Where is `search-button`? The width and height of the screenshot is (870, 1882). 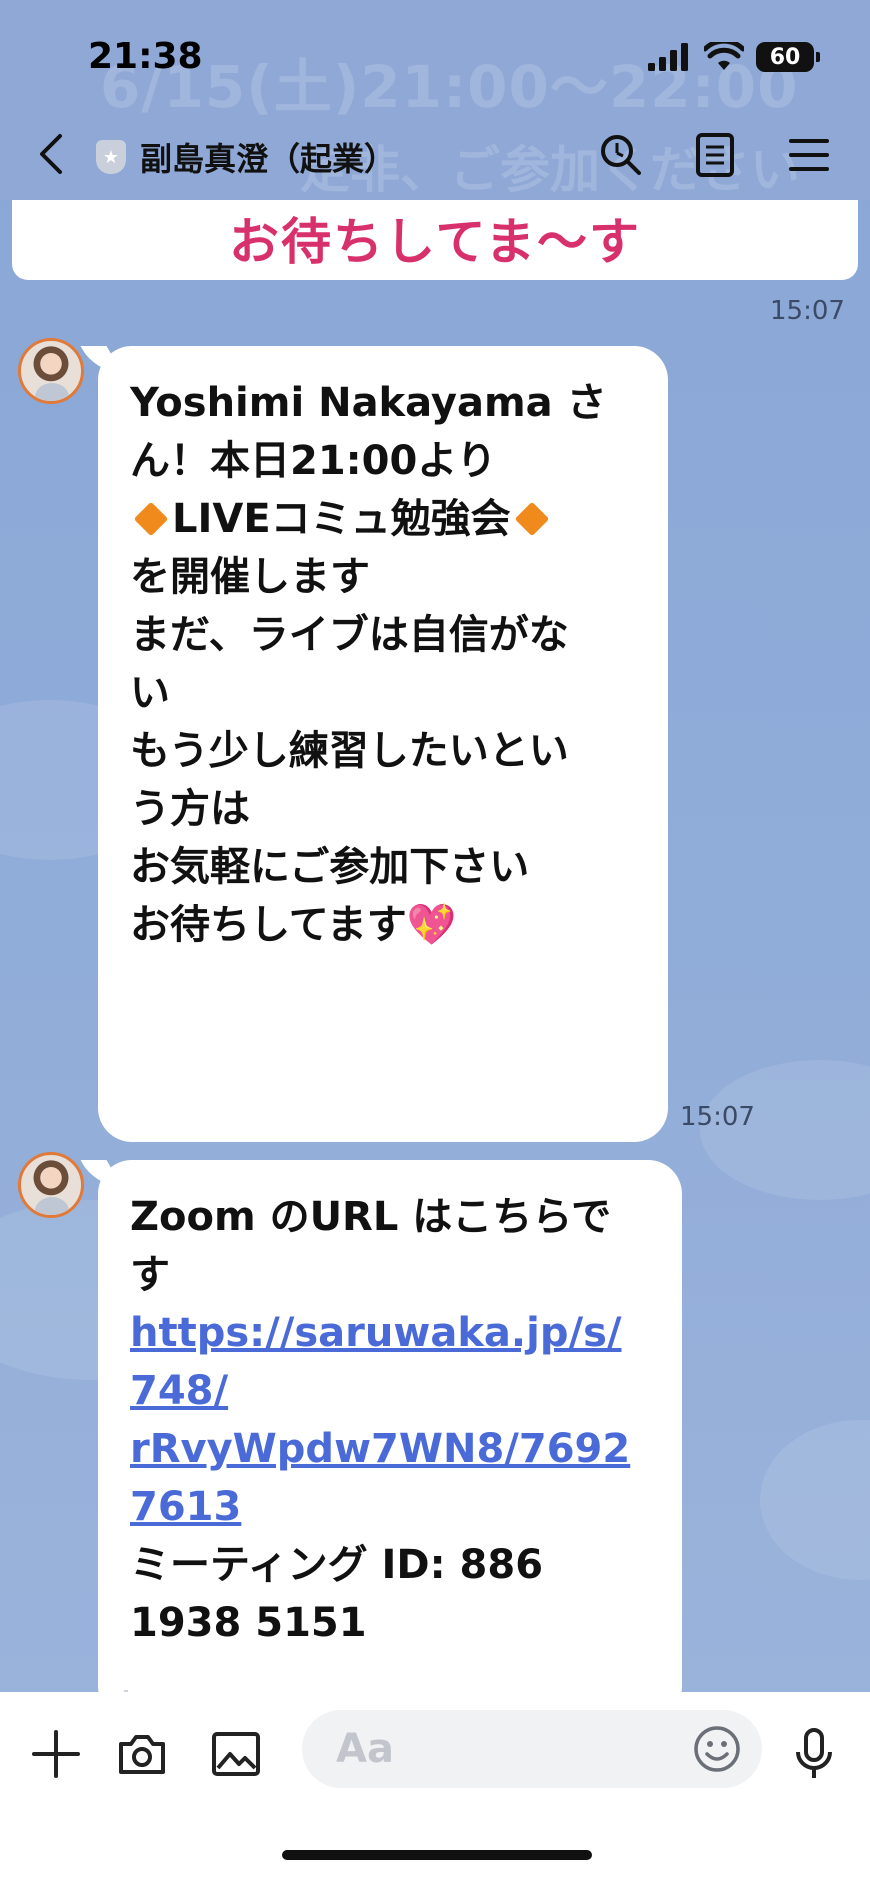
search-button is located at coordinates (621, 155).